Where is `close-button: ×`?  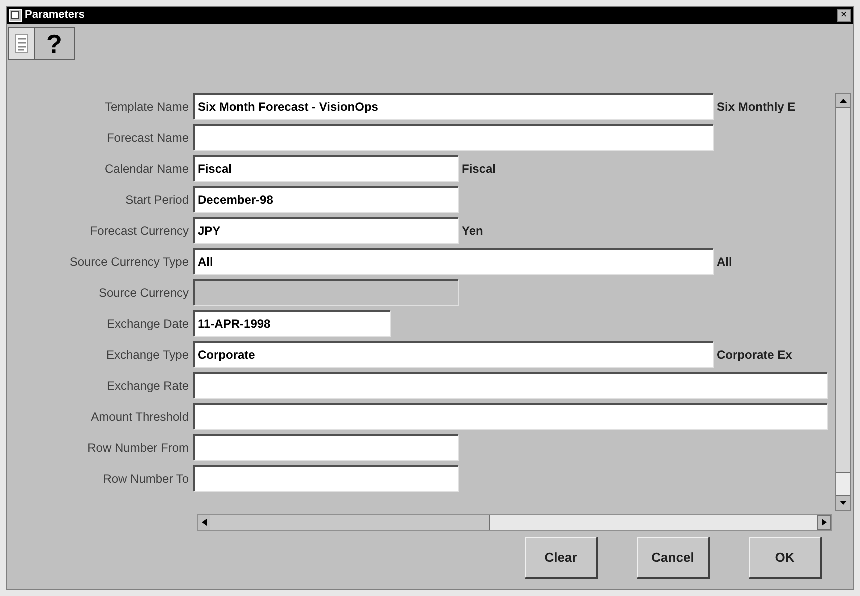 close-button: × is located at coordinates (844, 15).